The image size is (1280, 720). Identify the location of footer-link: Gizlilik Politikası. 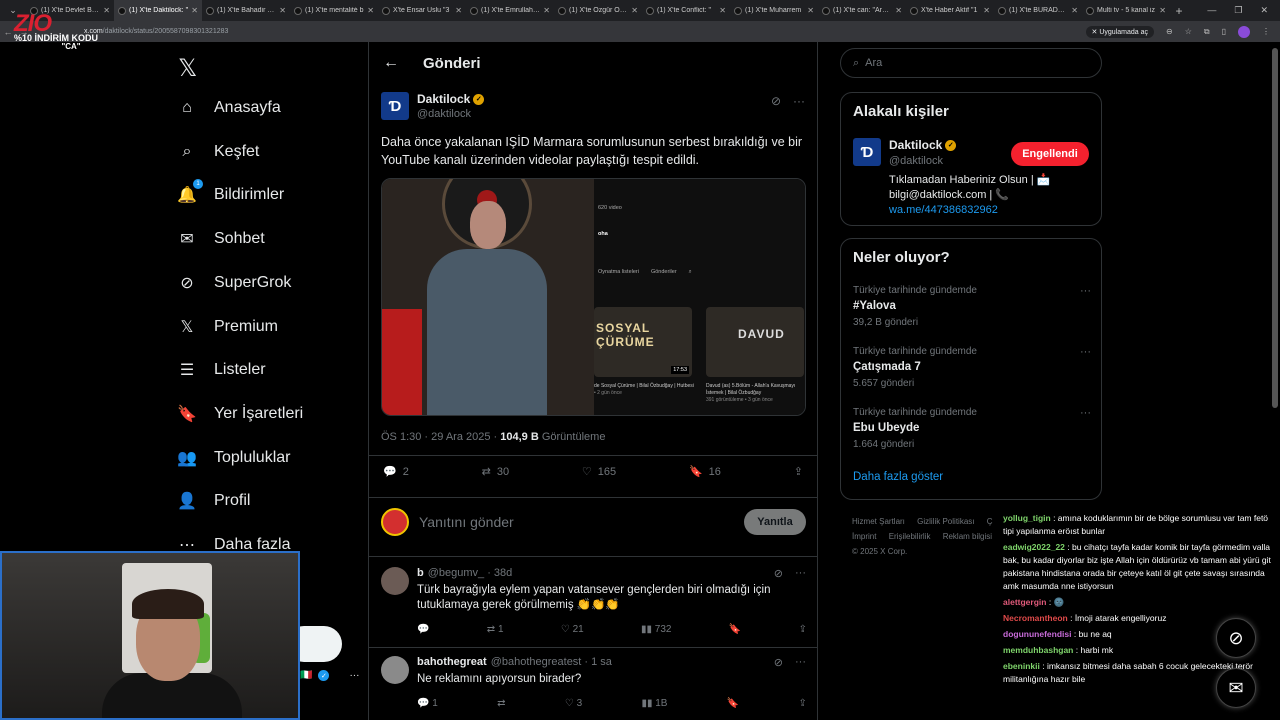
(945, 521).